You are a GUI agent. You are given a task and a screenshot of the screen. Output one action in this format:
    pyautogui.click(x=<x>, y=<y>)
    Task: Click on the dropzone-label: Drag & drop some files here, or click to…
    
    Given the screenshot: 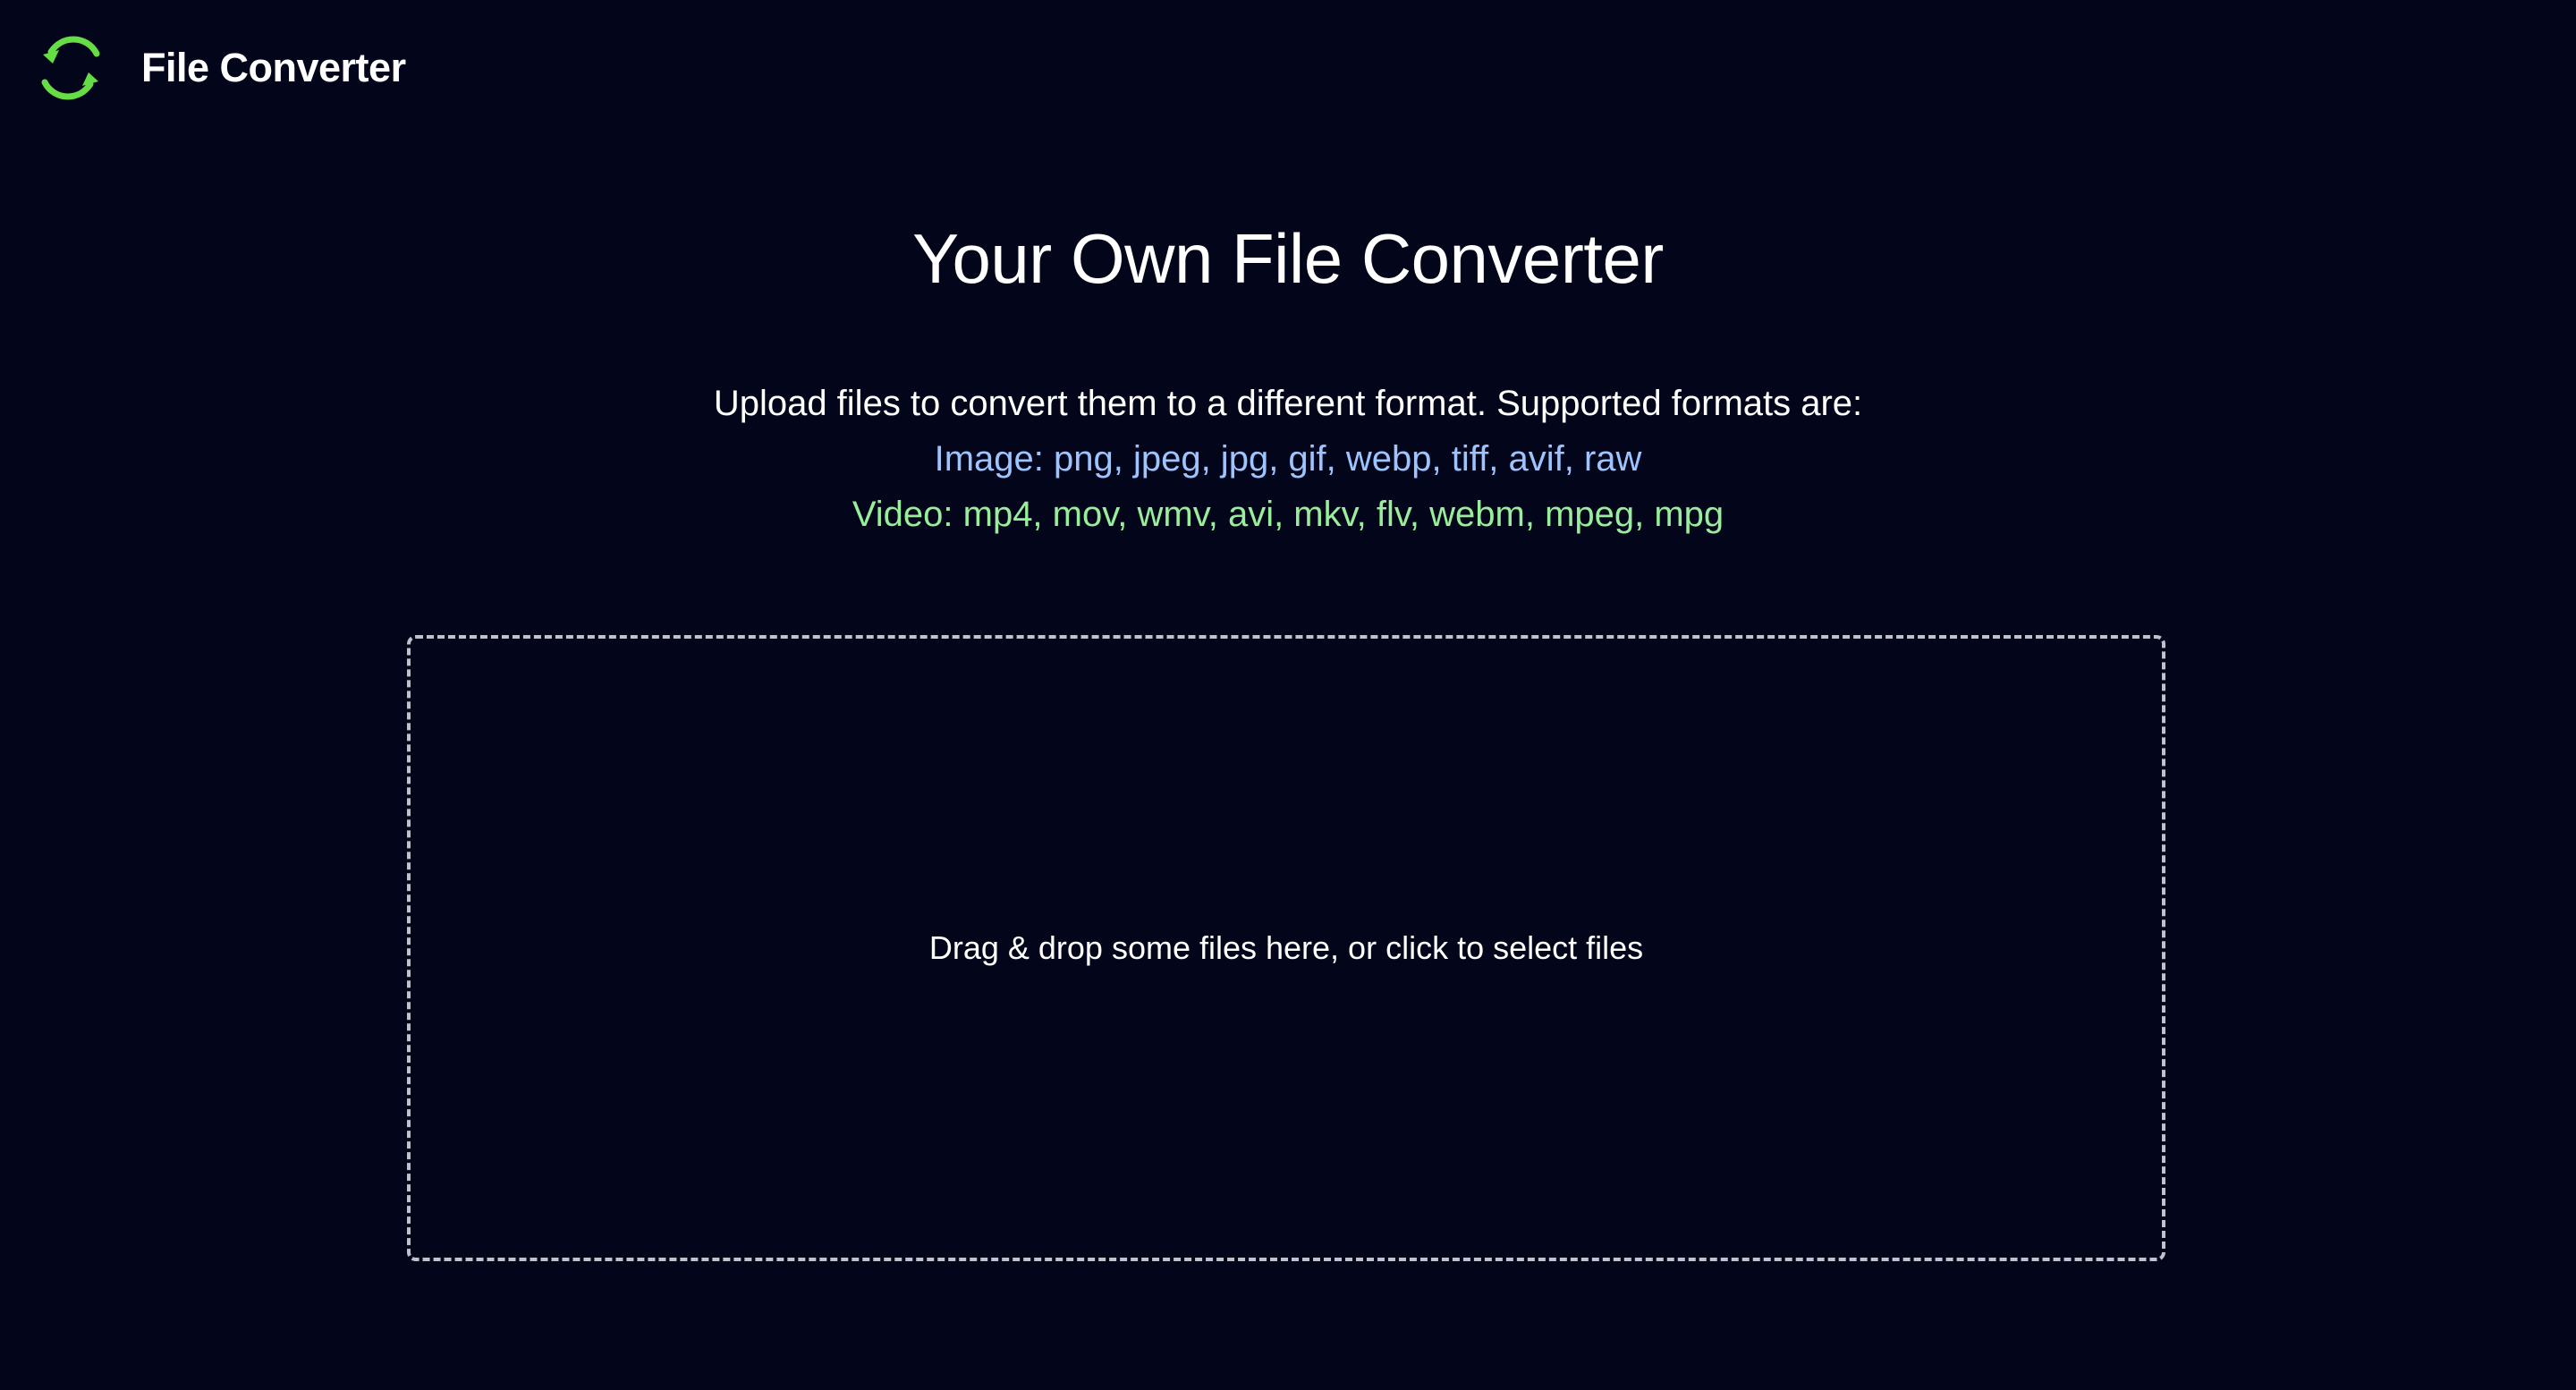 What is the action you would take?
    pyautogui.click(x=1286, y=947)
    